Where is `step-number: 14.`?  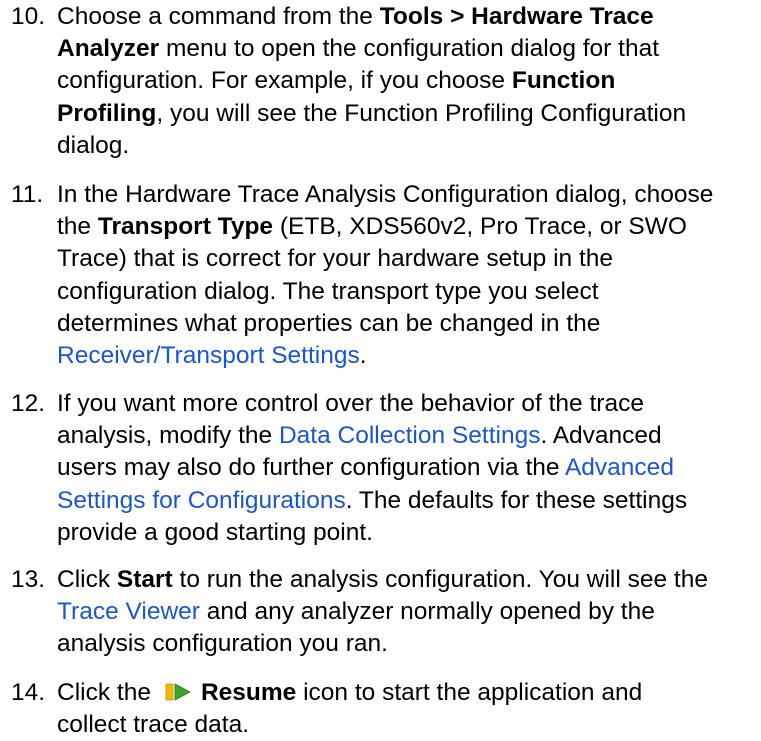 step-number: 14. is located at coordinates (28, 692).